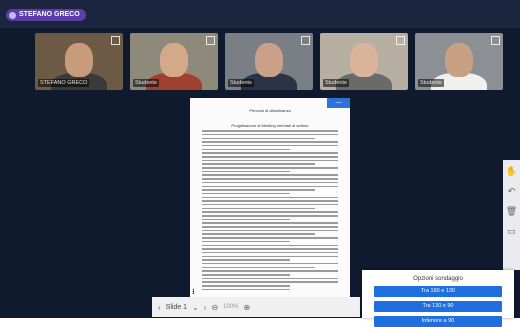  Describe the element at coordinates (159, 307) in the screenshot. I see `prev-slide-button: ‹` at that location.